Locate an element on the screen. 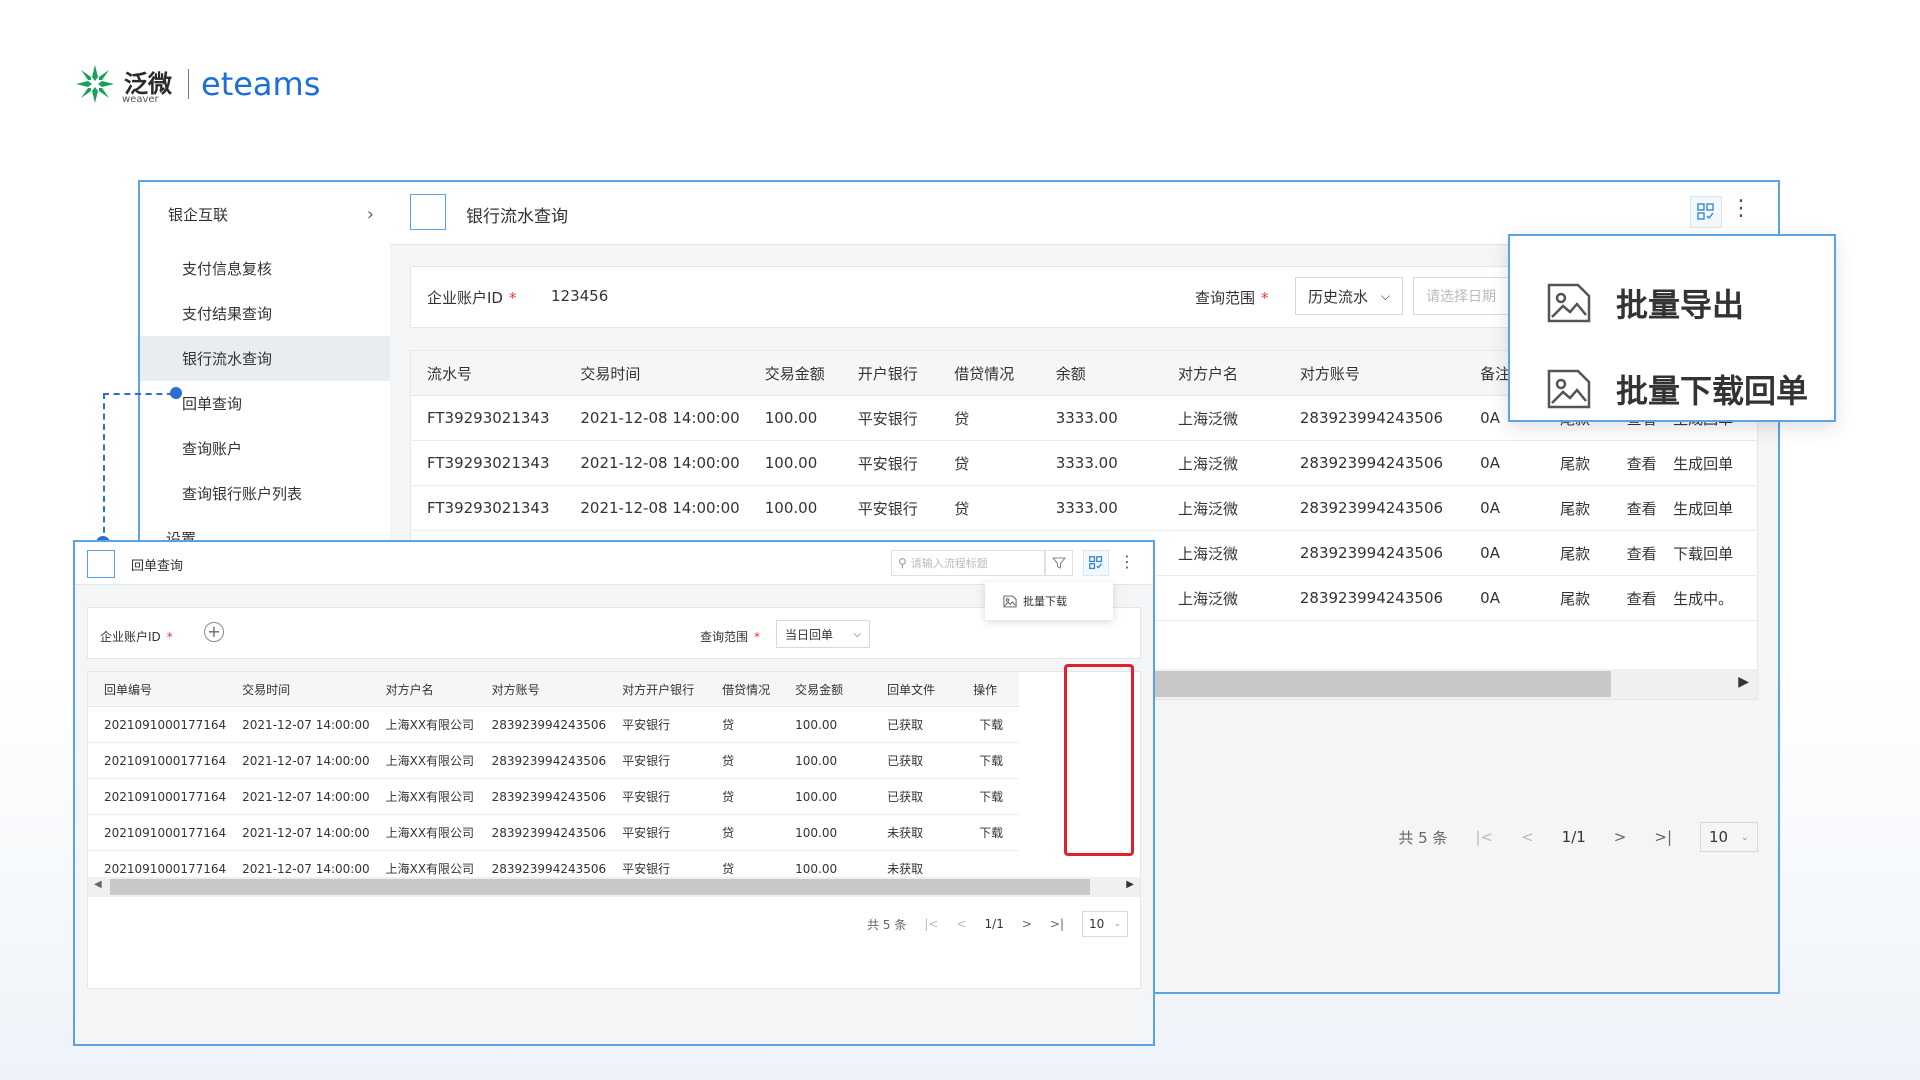 The height and width of the screenshot is (1080, 1920). query-range-select: 当日回单 ⌵ is located at coordinates (823, 634).